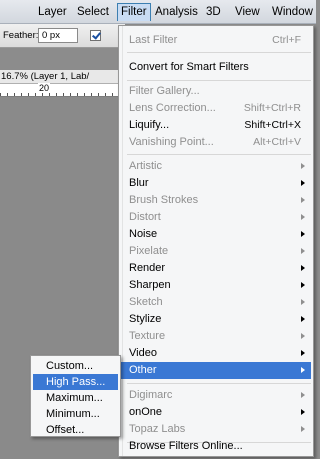  What do you see at coordinates (216, 395) in the screenshot?
I see `menu-item-digimarc: Digimarc` at bounding box center [216, 395].